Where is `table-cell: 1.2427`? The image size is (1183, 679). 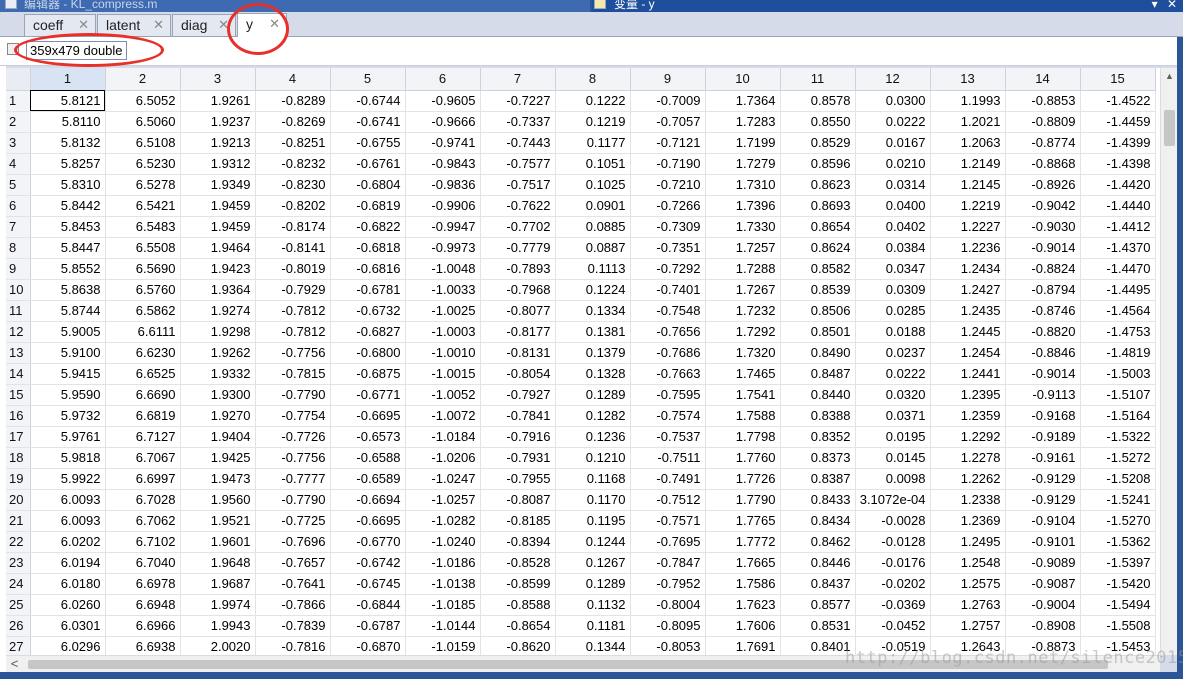
table-cell: 1.2427 is located at coordinates (968, 290).